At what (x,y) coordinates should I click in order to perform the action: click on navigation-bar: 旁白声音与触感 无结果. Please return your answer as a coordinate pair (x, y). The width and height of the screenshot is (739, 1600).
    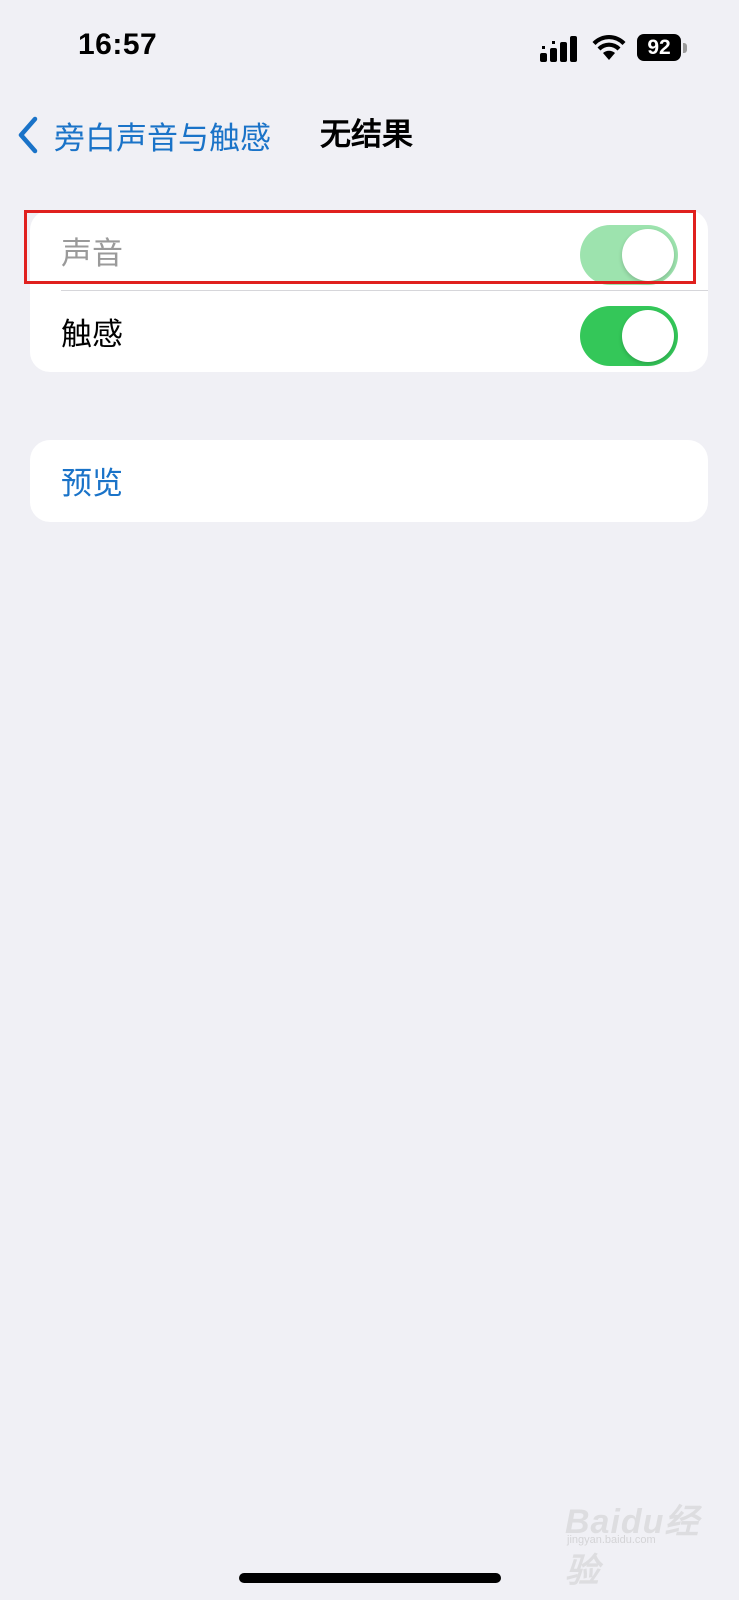
    Looking at the image, I should click on (369, 135).